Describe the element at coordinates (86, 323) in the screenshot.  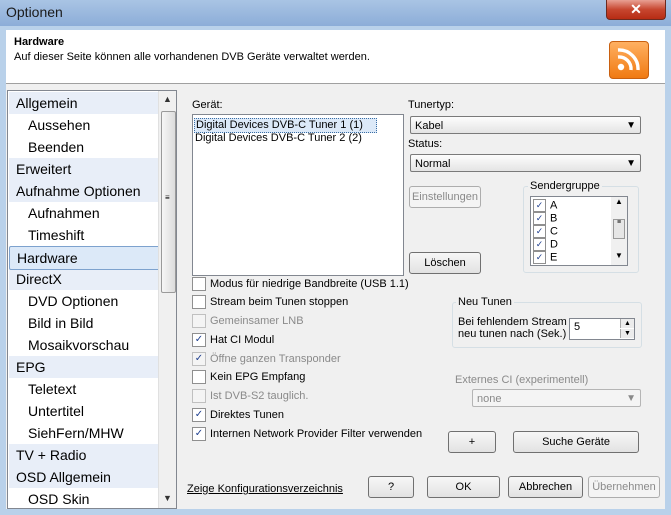
I see `nav-item: Bild in Bild` at that location.